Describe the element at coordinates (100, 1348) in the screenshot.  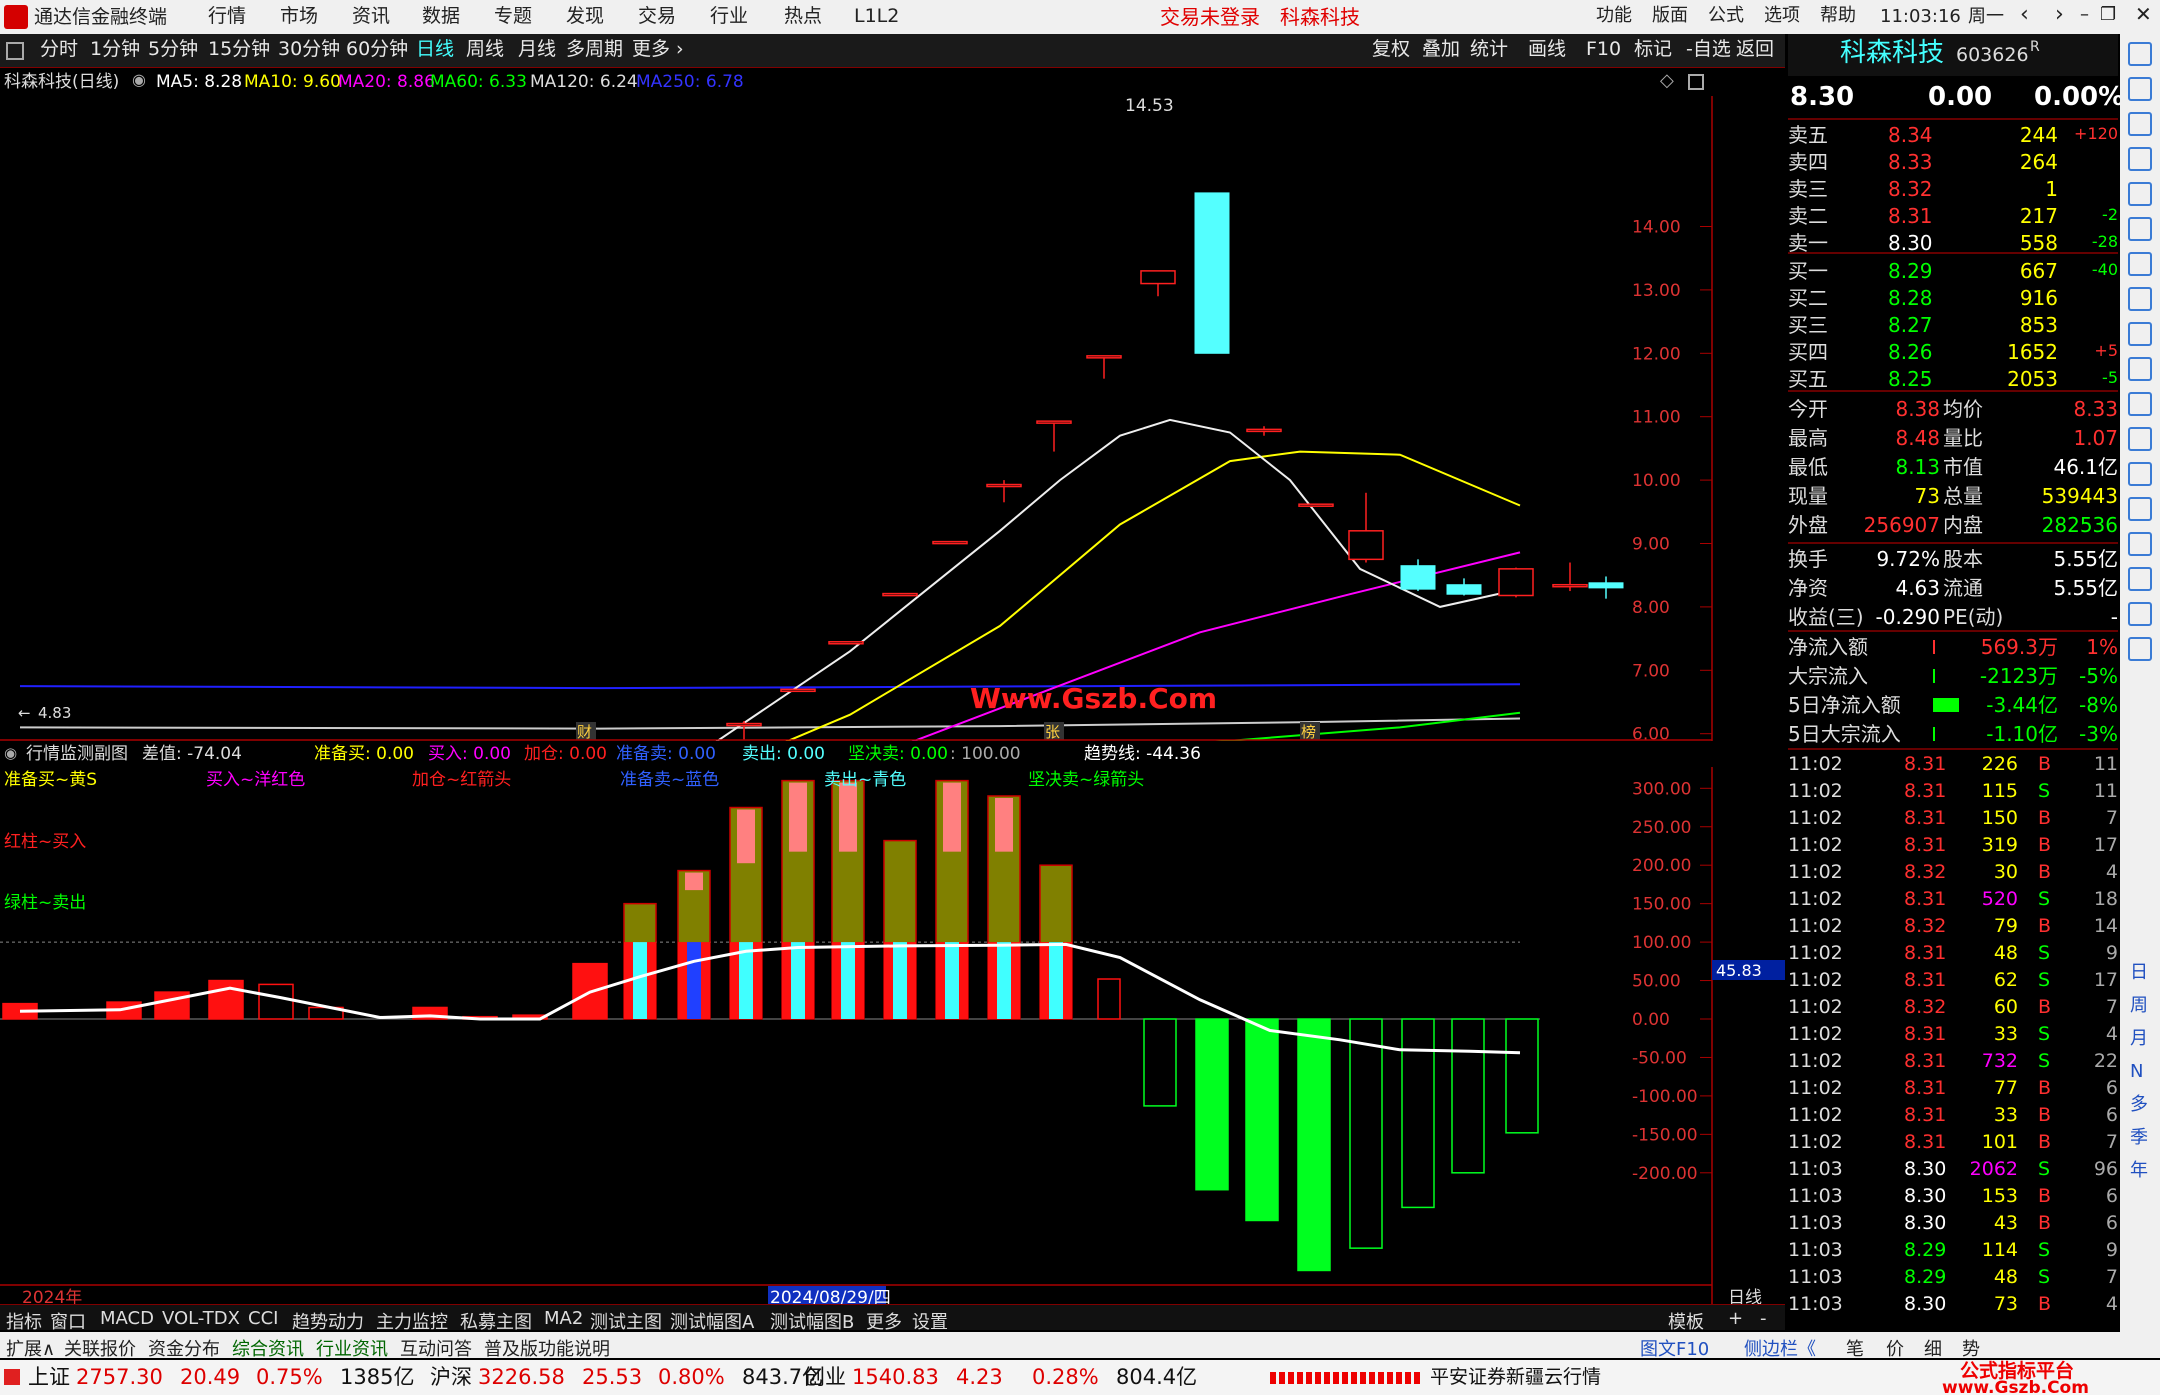
I see `ext-tab-1: 关联报价` at that location.